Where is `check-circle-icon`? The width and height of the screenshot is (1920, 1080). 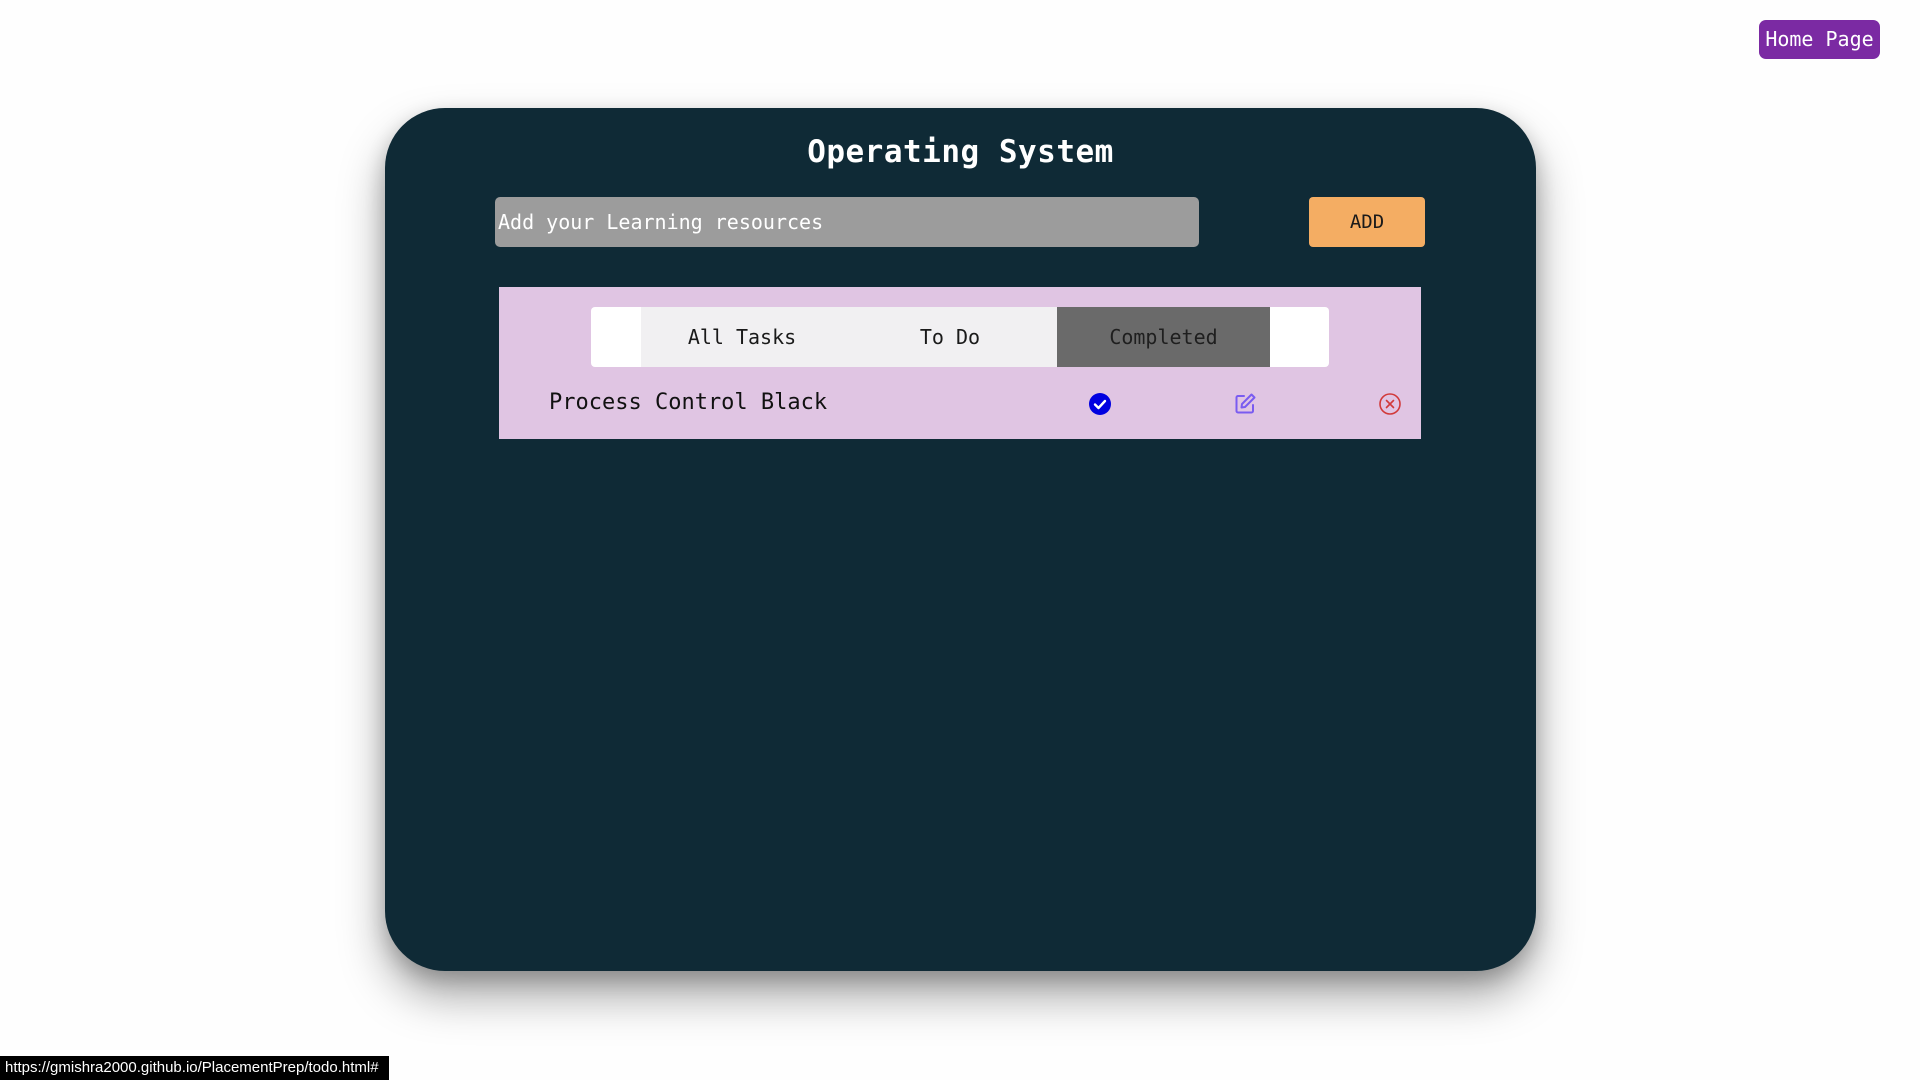 check-circle-icon is located at coordinates (1100, 404).